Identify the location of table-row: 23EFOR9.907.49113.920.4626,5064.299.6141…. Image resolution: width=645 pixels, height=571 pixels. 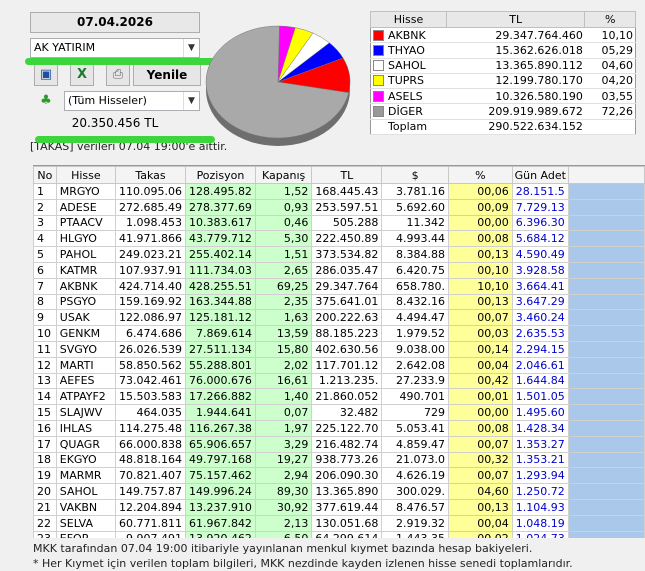
(339, 534).